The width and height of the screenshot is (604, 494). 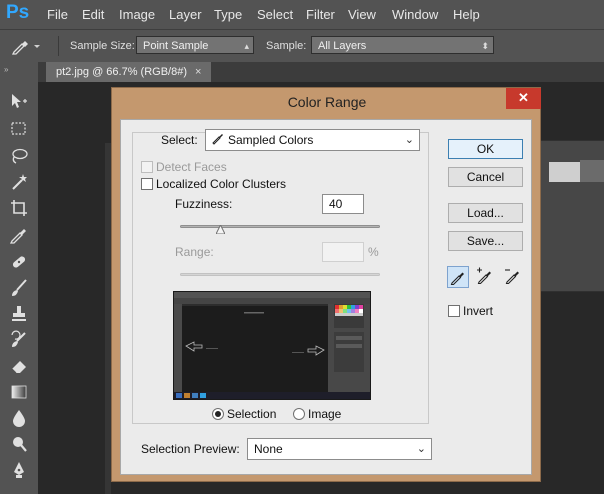 I want to click on detect-faces-checkbox, so click(x=147, y=167).